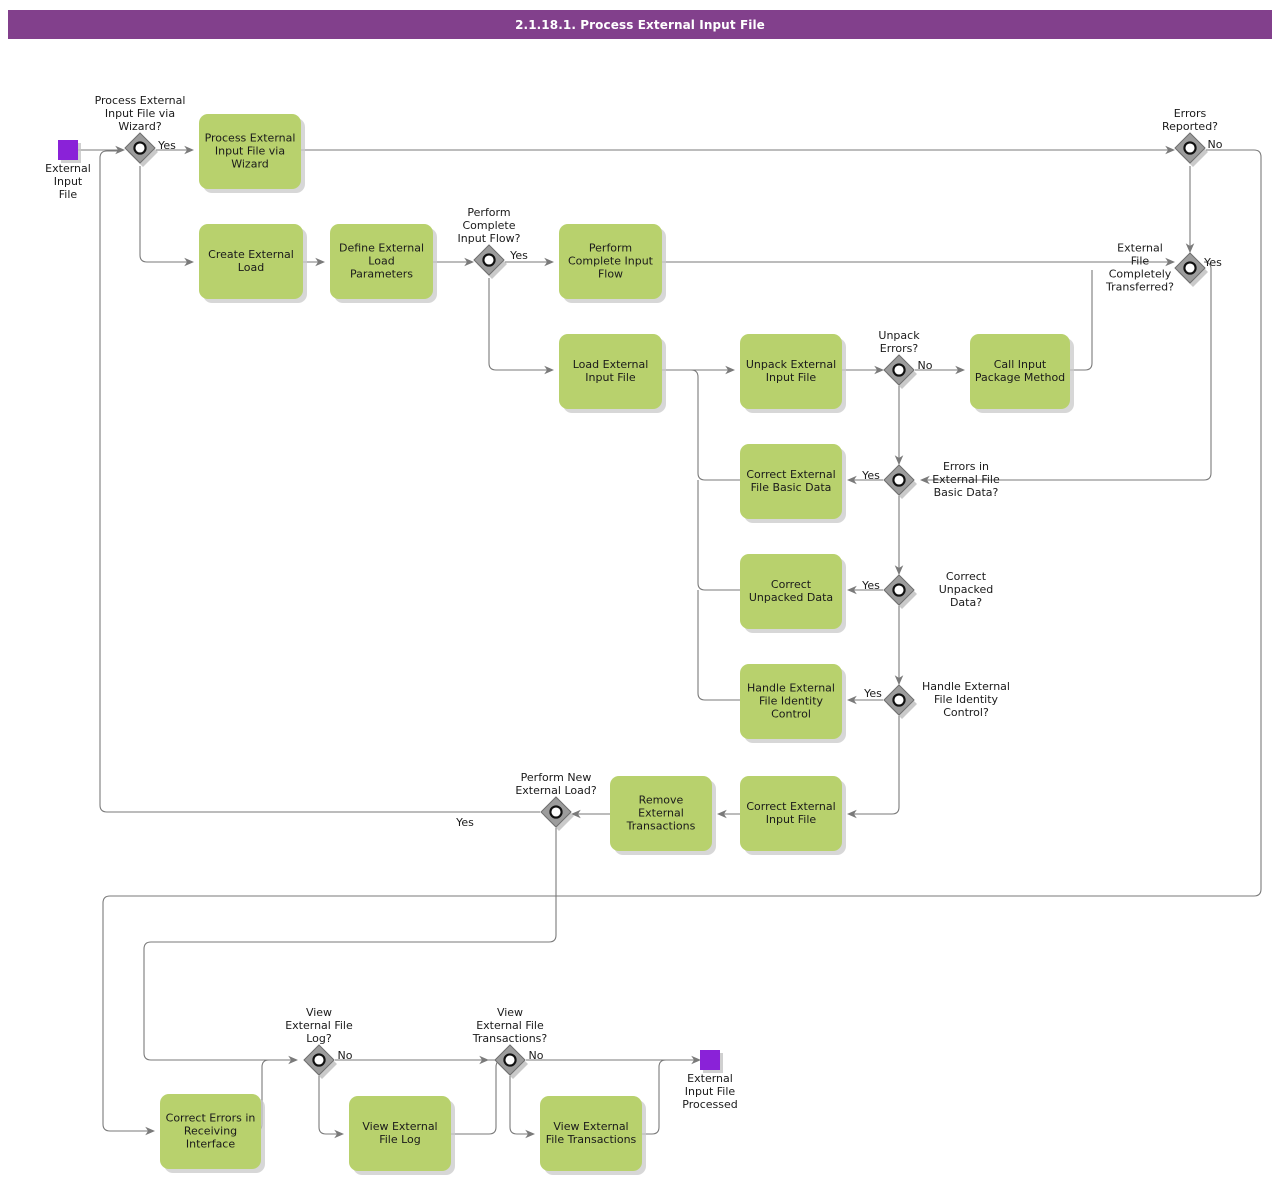 This screenshot has height=1180, width=1280. What do you see at coordinates (140, 113) in the screenshot?
I see `gateway-process-external-input-file-via-wizard-label: Process External Input File via Wizard?` at bounding box center [140, 113].